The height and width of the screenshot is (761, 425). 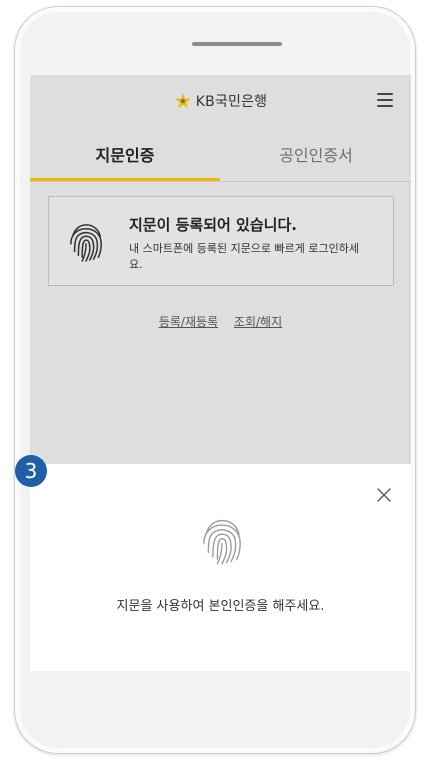 I want to click on phone-speaker, so click(x=237, y=44).